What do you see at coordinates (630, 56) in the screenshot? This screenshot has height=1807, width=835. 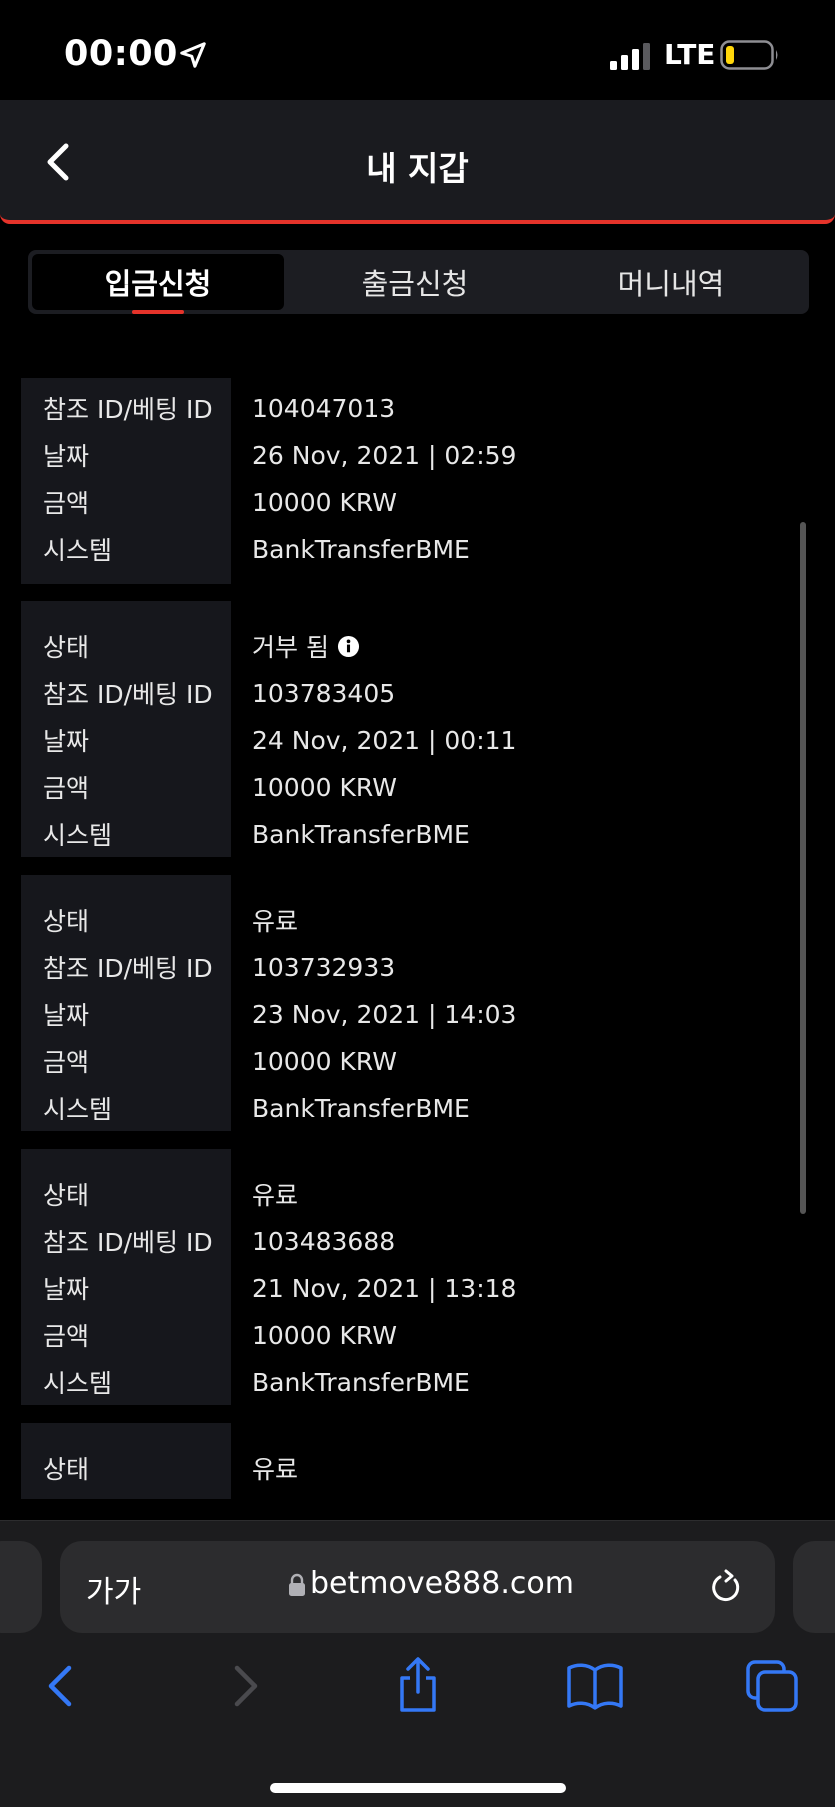 I see `cellular-signal-icon` at bounding box center [630, 56].